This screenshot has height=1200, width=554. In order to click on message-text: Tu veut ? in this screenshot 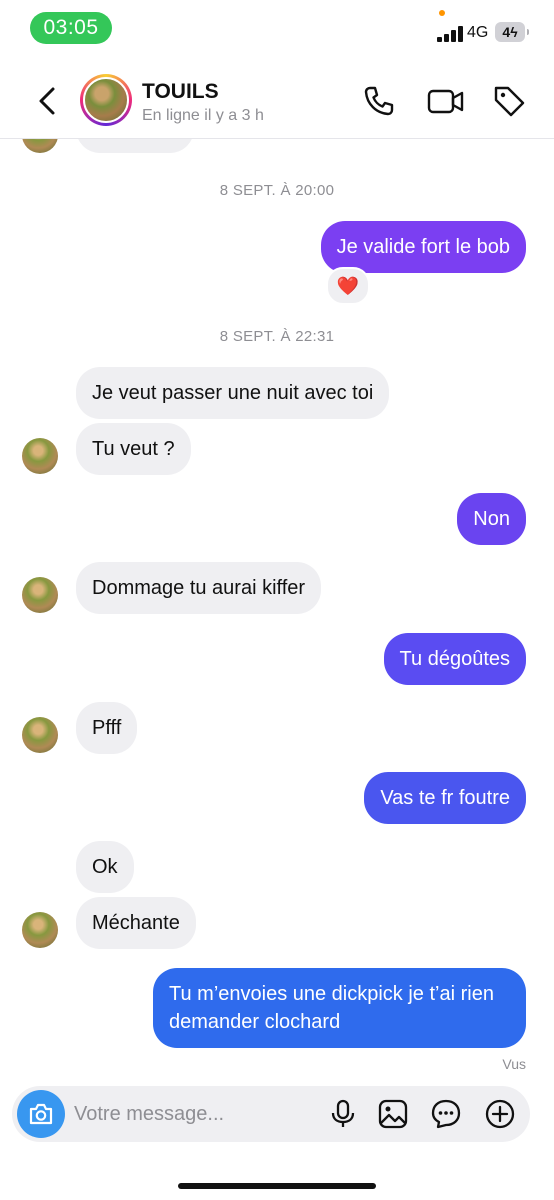, I will do `click(133, 449)`.